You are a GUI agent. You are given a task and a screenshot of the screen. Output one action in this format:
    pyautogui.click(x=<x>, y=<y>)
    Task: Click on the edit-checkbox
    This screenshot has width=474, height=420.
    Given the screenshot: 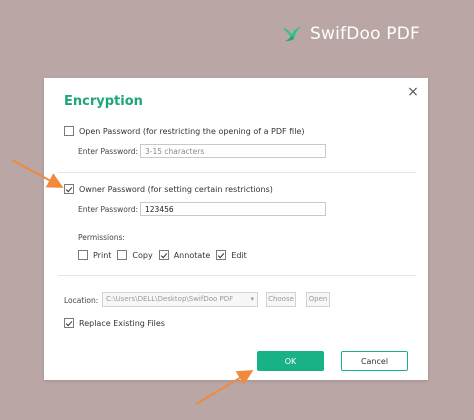 What is the action you would take?
    pyautogui.click(x=221, y=255)
    